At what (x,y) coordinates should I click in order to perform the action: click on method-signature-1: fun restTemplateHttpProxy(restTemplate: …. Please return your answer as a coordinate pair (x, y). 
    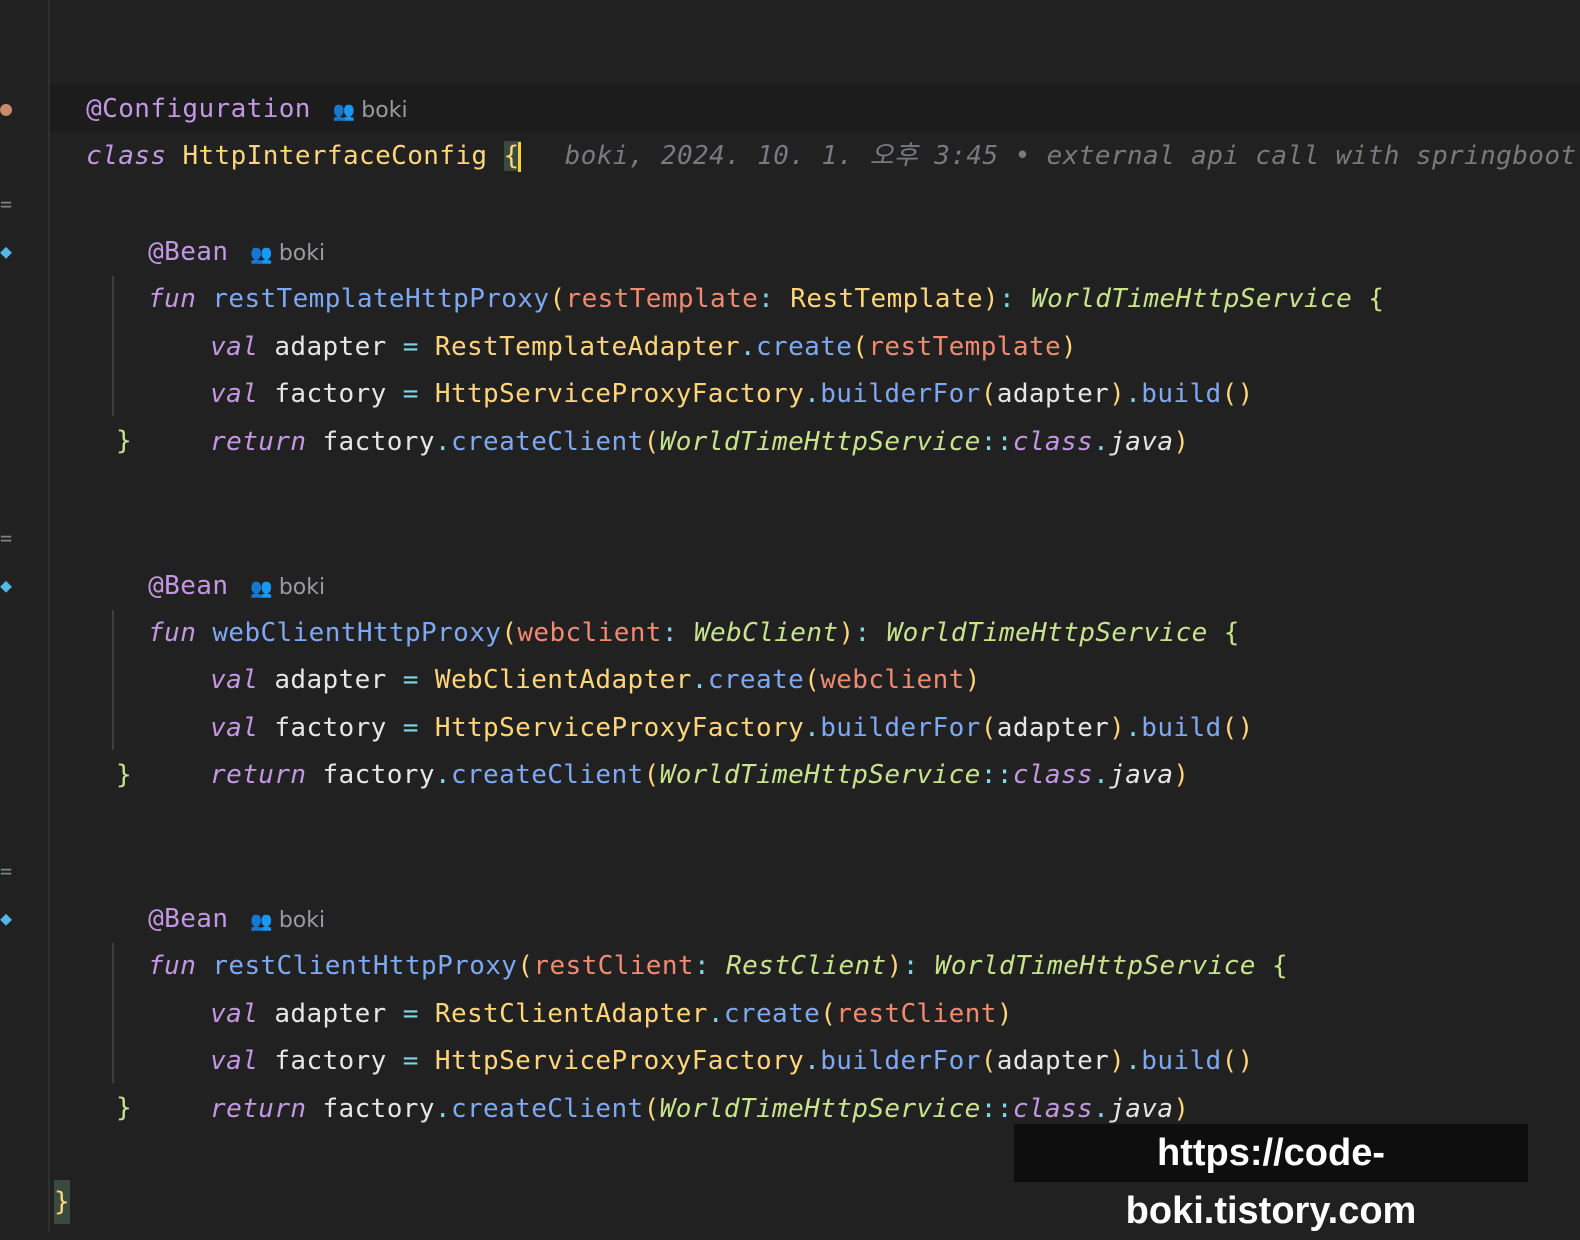
    Looking at the image, I should click on (750, 270).